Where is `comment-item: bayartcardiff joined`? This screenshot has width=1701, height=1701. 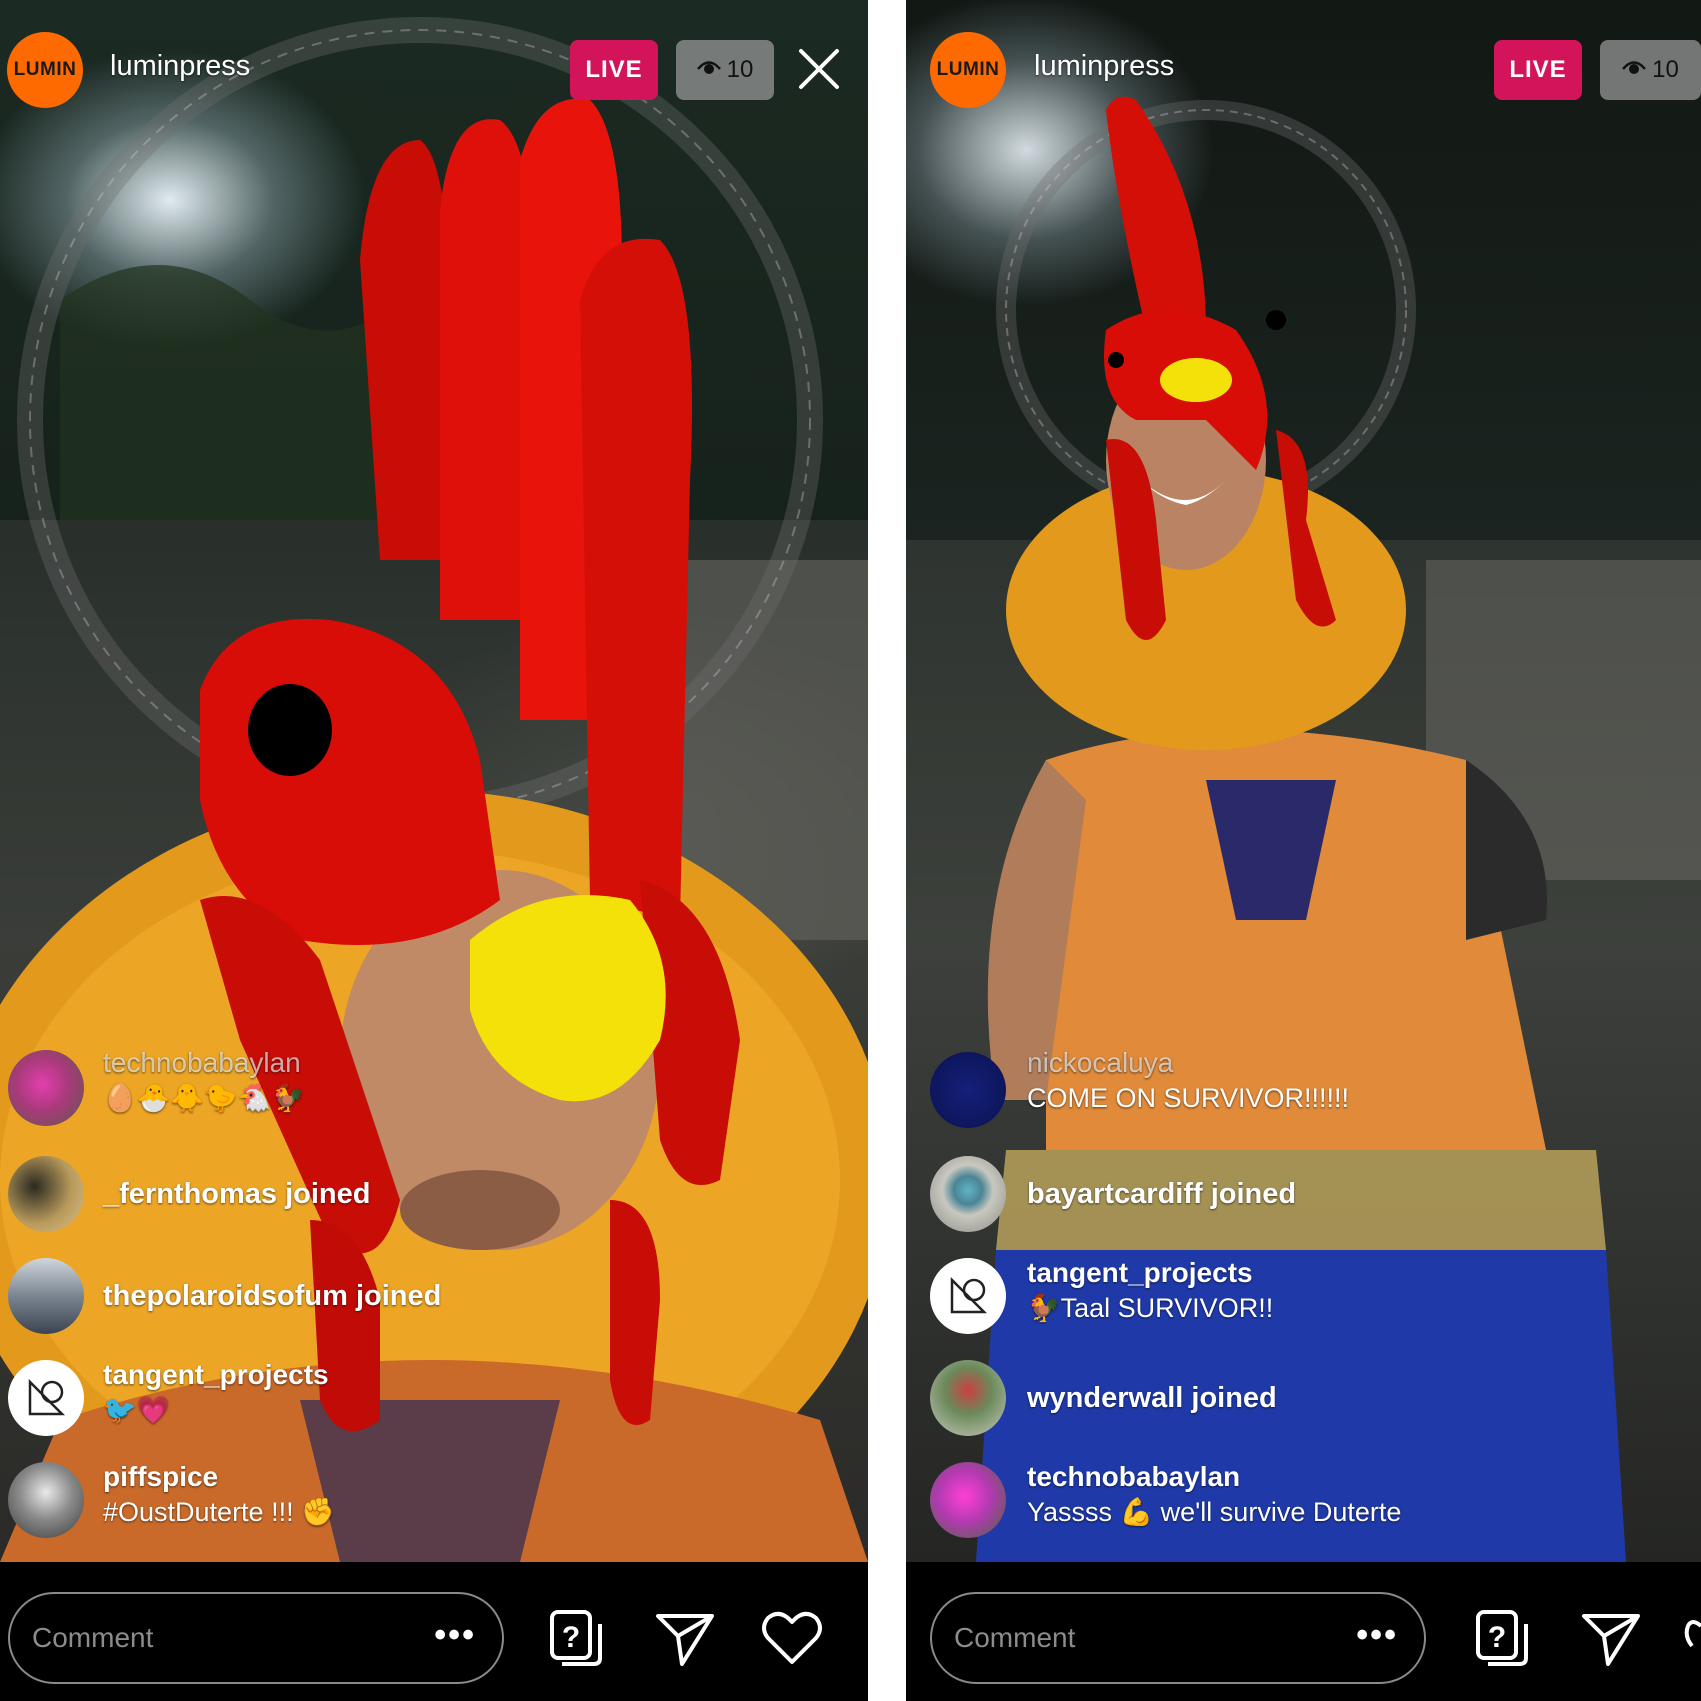 comment-item: bayartcardiff joined is located at coordinates (1303, 1201).